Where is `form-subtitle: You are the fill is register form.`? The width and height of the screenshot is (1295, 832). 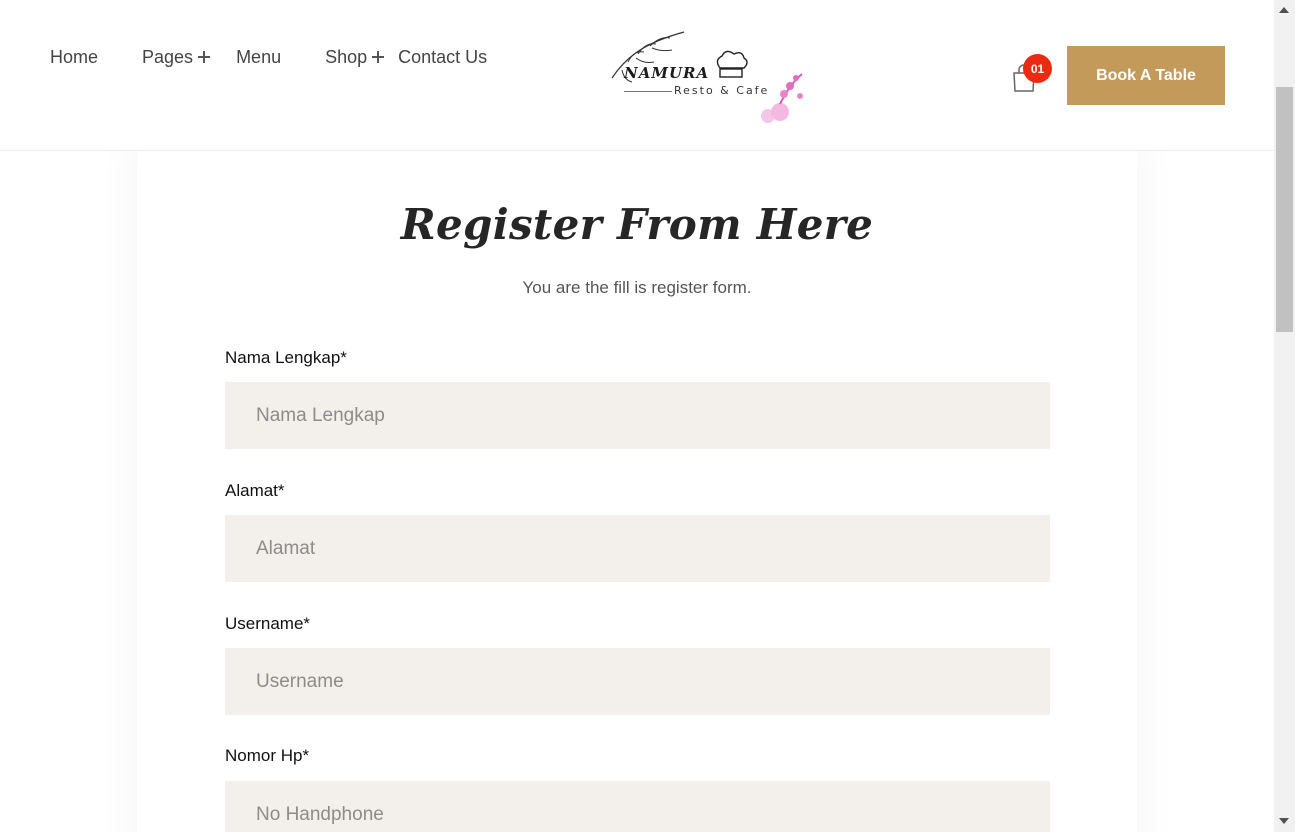
form-subtitle: You are the fill is register form. is located at coordinates (637, 287).